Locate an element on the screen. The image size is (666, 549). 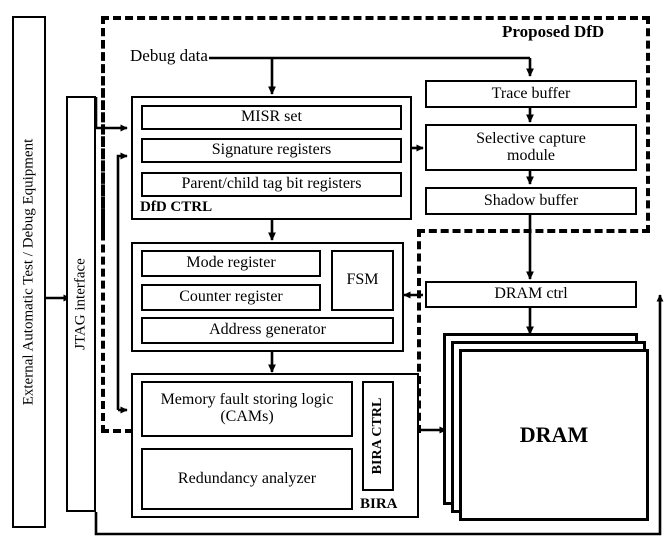
jtag-interface-block: JTAG interface is located at coordinates (81, 304).